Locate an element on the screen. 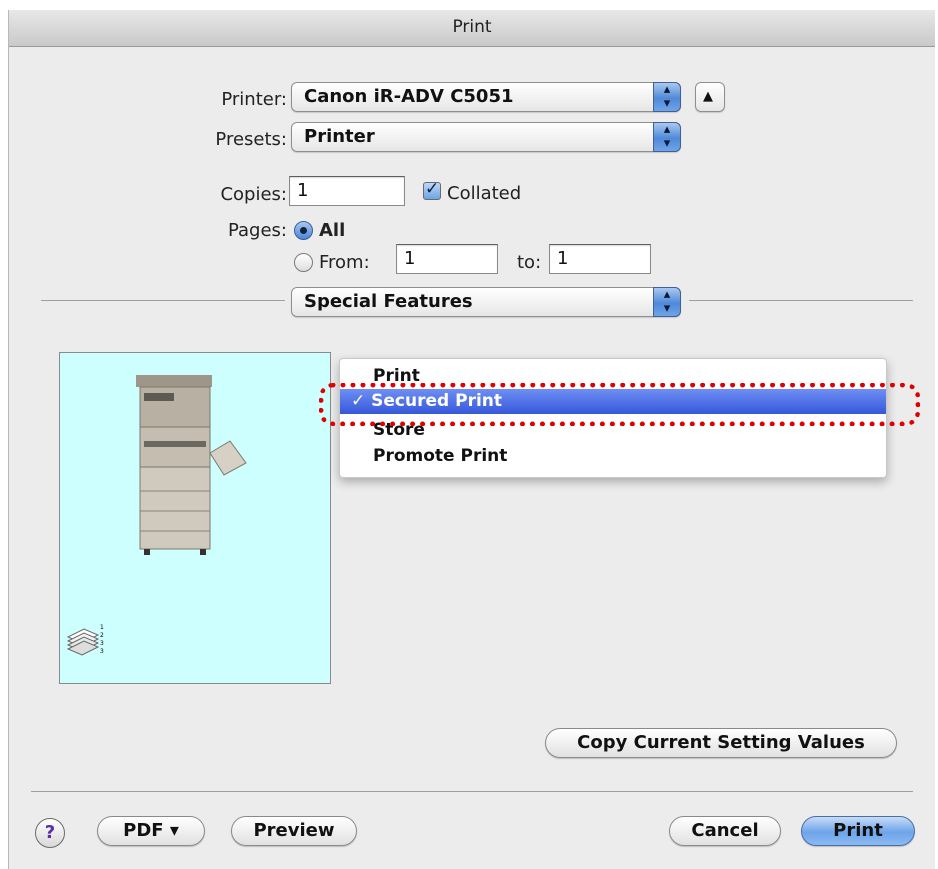 This screenshot has width=938, height=869. separator-left is located at coordinates (163, 300).